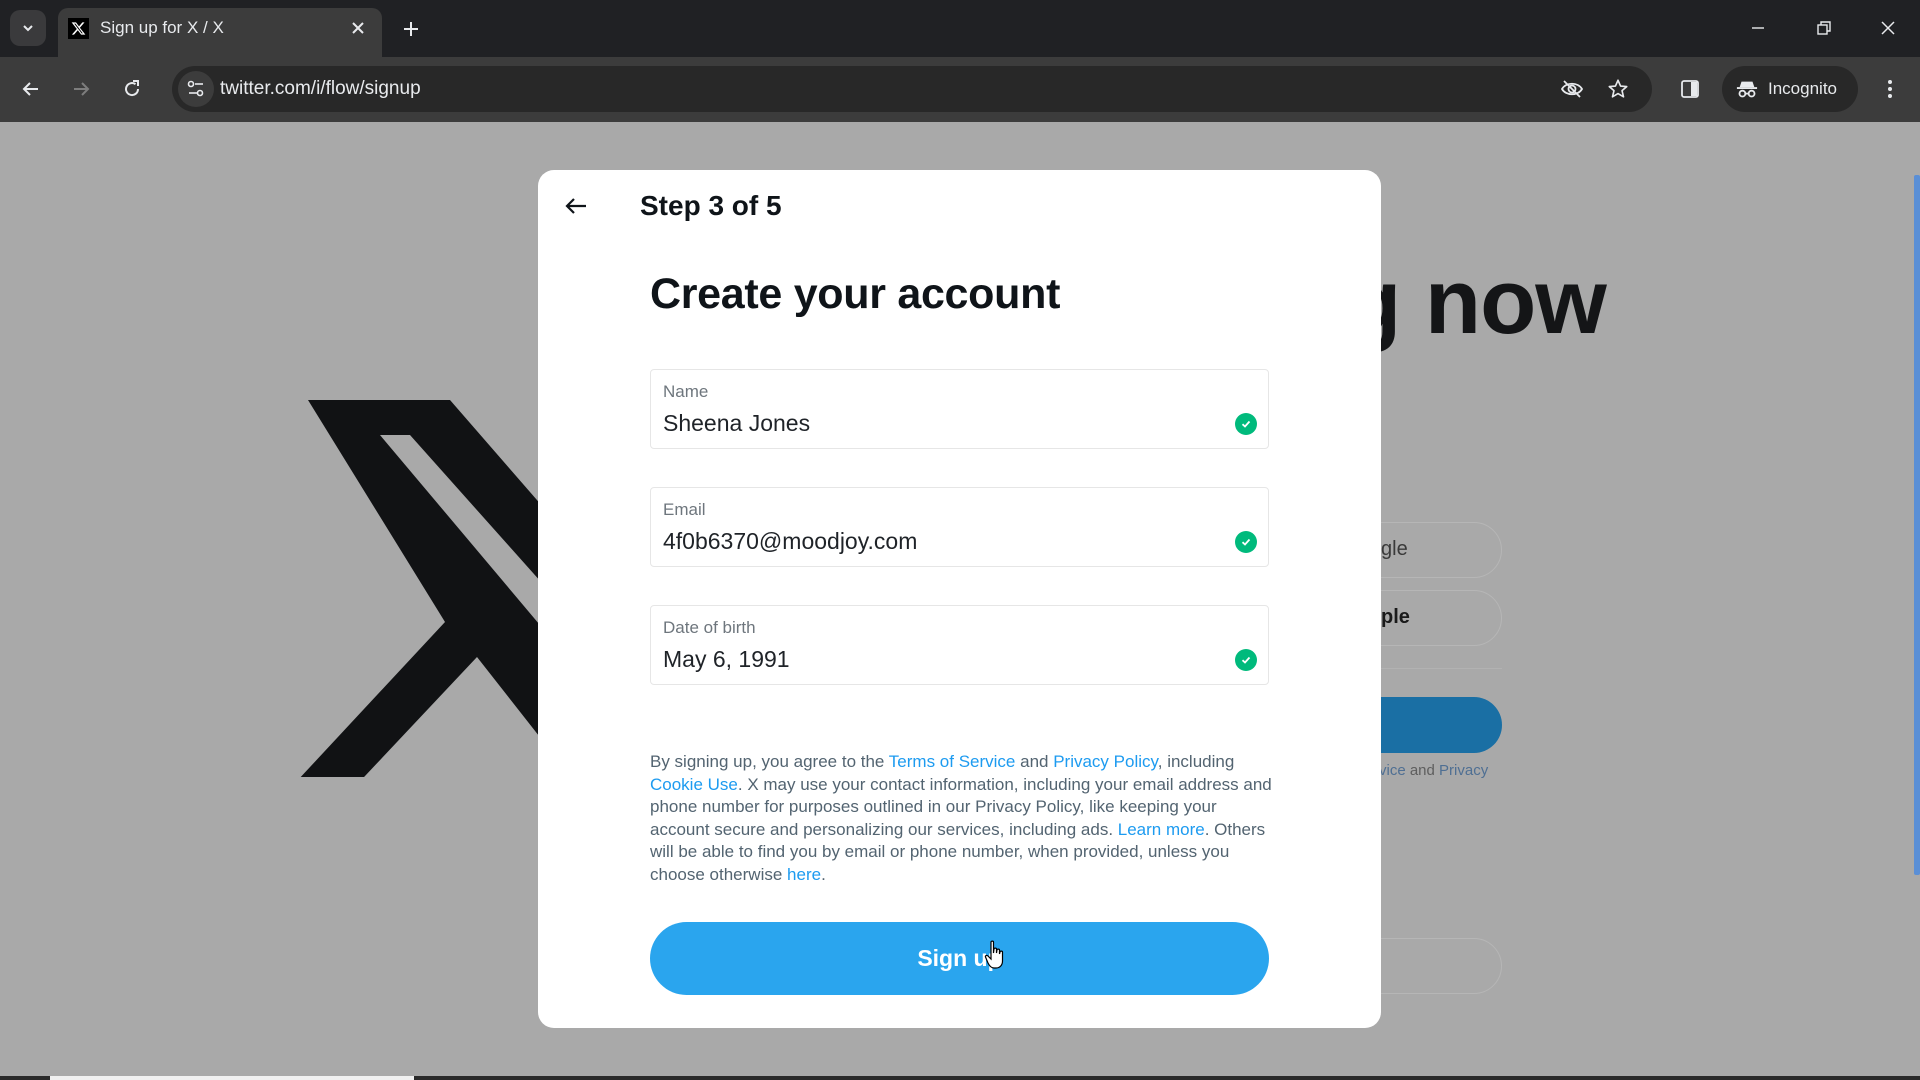 Image resolution: width=1920 pixels, height=1080 pixels. I want to click on star-icon, so click(1618, 88).